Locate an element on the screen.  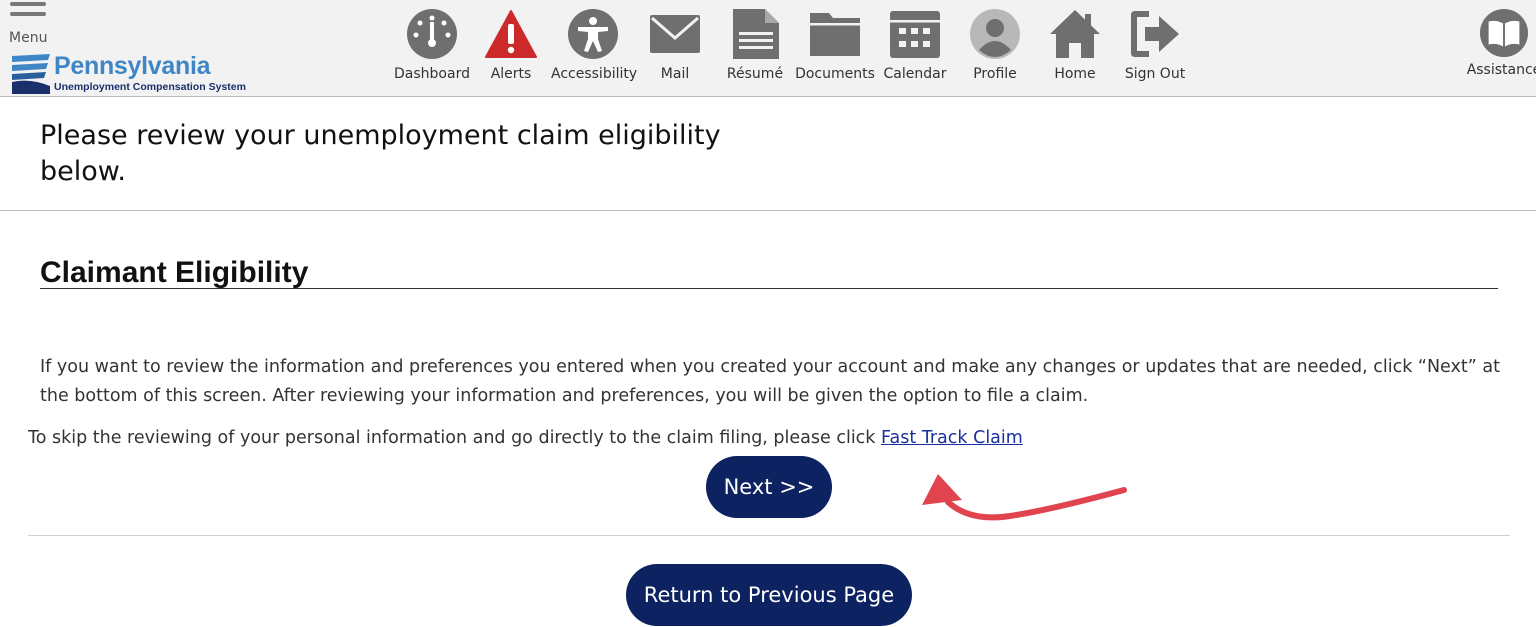
assistance-book-icon is located at coordinates (1504, 33).